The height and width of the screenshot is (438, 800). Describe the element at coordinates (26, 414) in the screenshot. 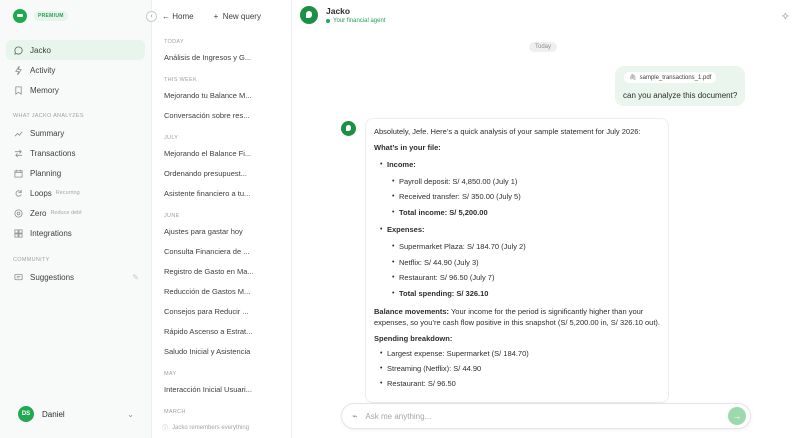

I see `avatar: DS` at that location.